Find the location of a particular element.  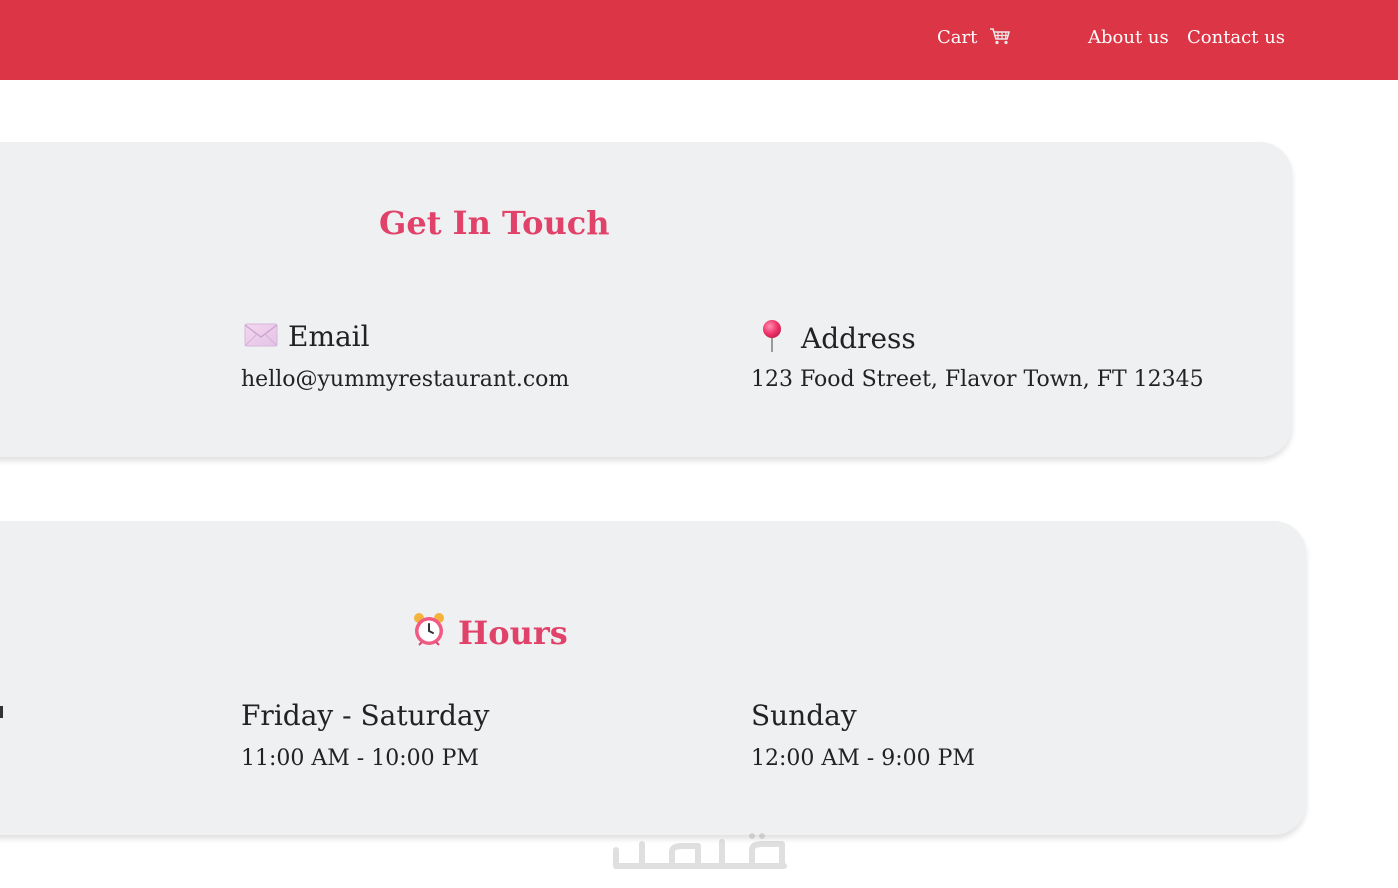

hours-time-1: 11:00 AM - 10:00 PM is located at coordinates (360, 758).